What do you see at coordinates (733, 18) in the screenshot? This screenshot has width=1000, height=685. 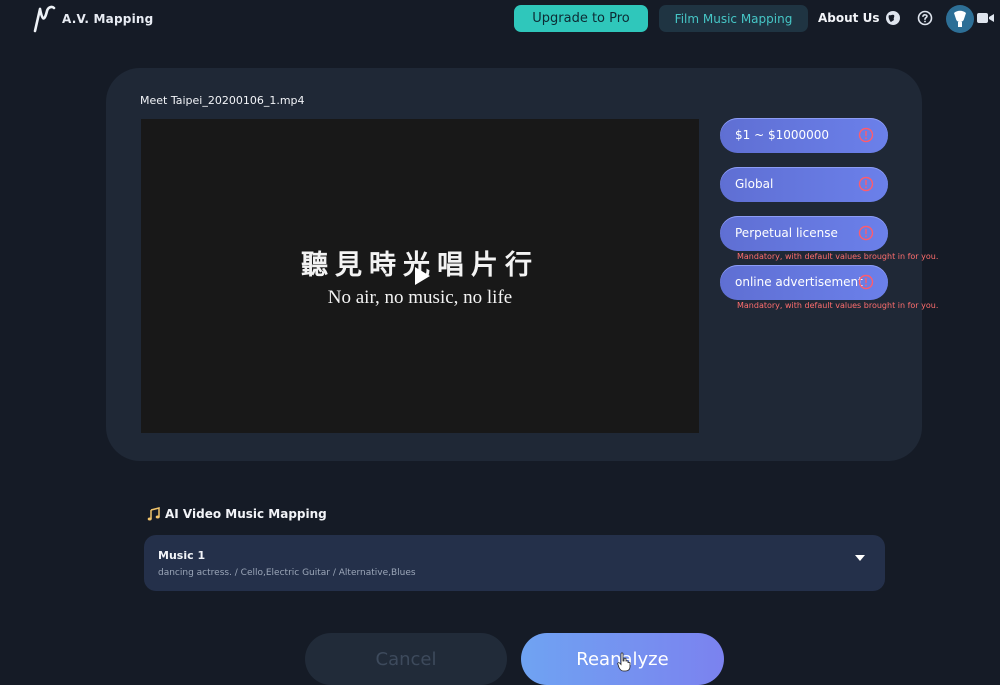 I see `film-music-mapping-button: Film Music Mapping` at bounding box center [733, 18].